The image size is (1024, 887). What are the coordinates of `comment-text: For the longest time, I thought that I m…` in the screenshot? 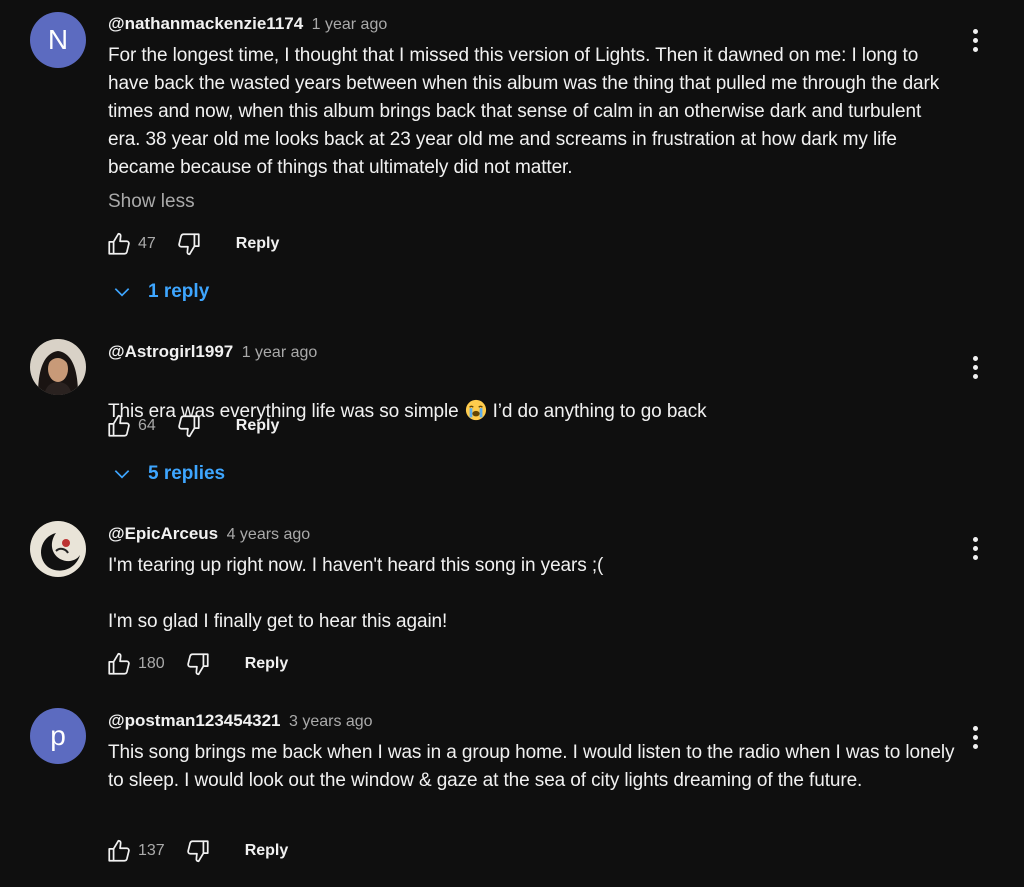 It's located at (524, 111).